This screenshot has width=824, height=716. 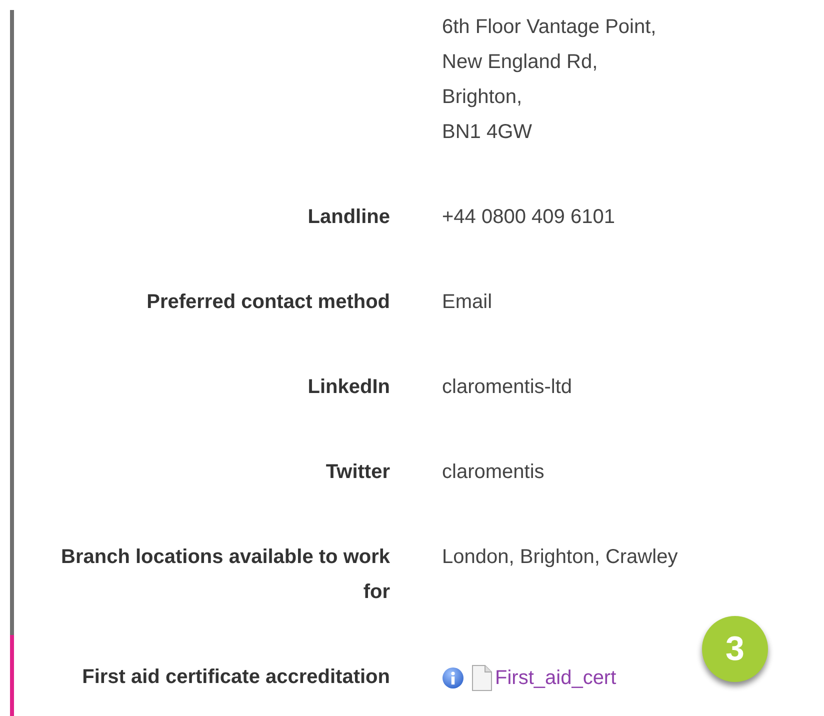 What do you see at coordinates (507, 387) in the screenshot?
I see `field-value: claromentis-ltd` at bounding box center [507, 387].